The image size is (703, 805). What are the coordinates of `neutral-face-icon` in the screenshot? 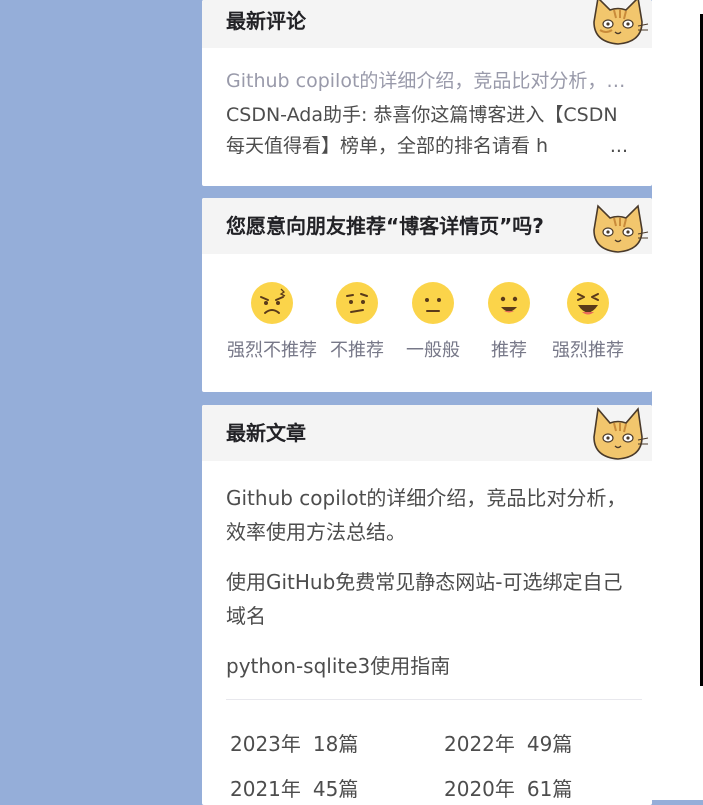 It's located at (433, 303).